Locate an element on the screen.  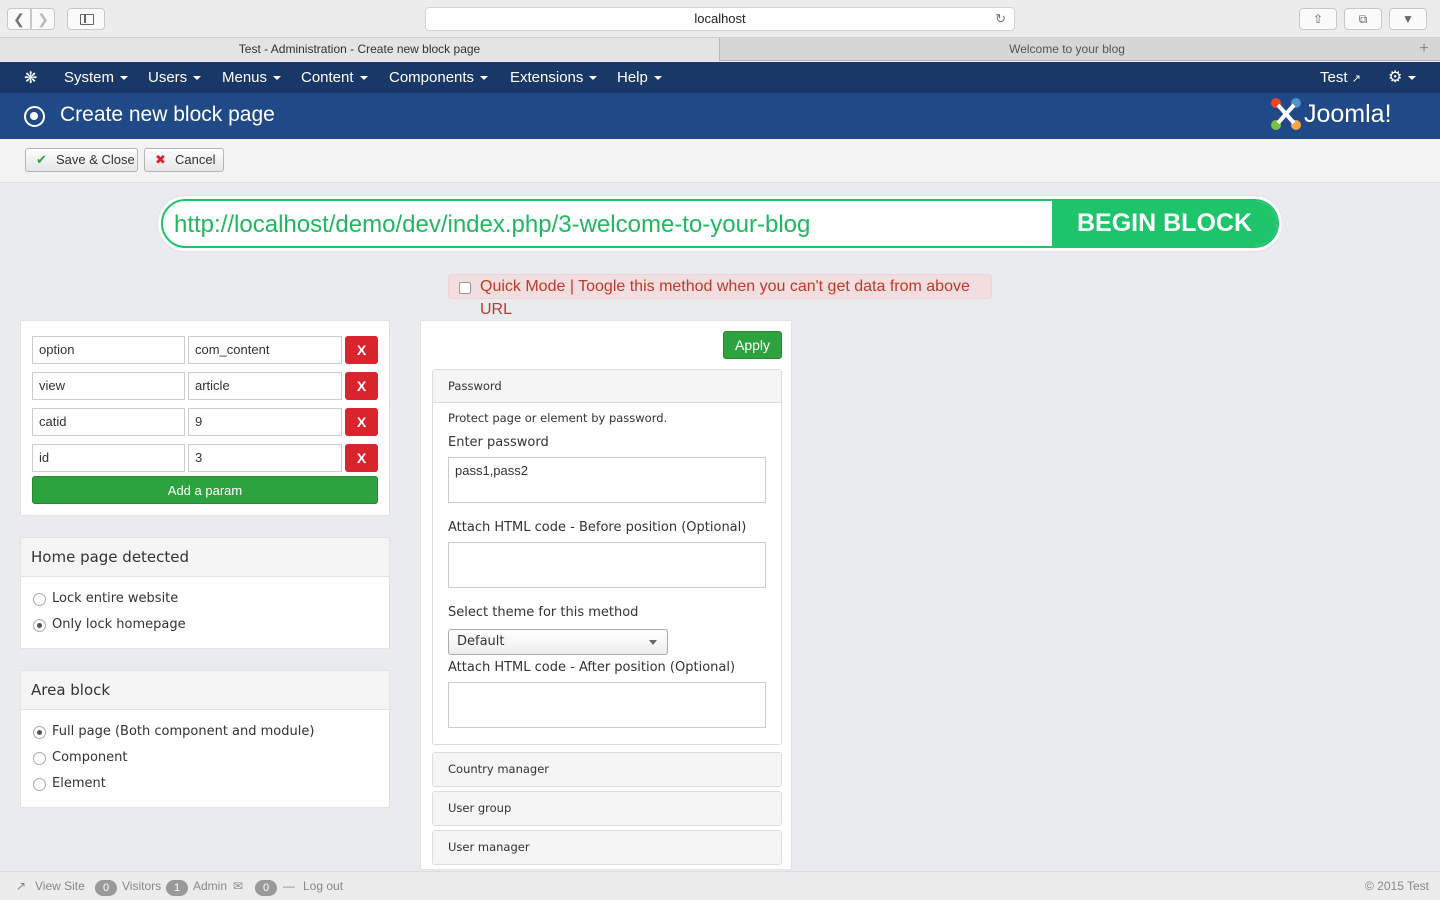
radio-only-lock-homepage: Only lock homepage is located at coordinates (109, 625).